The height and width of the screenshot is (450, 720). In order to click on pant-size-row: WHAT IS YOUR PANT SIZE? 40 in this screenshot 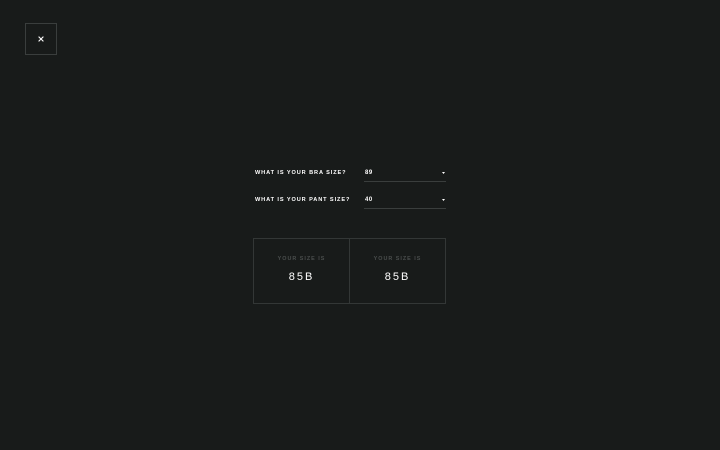, I will do `click(350, 198)`.